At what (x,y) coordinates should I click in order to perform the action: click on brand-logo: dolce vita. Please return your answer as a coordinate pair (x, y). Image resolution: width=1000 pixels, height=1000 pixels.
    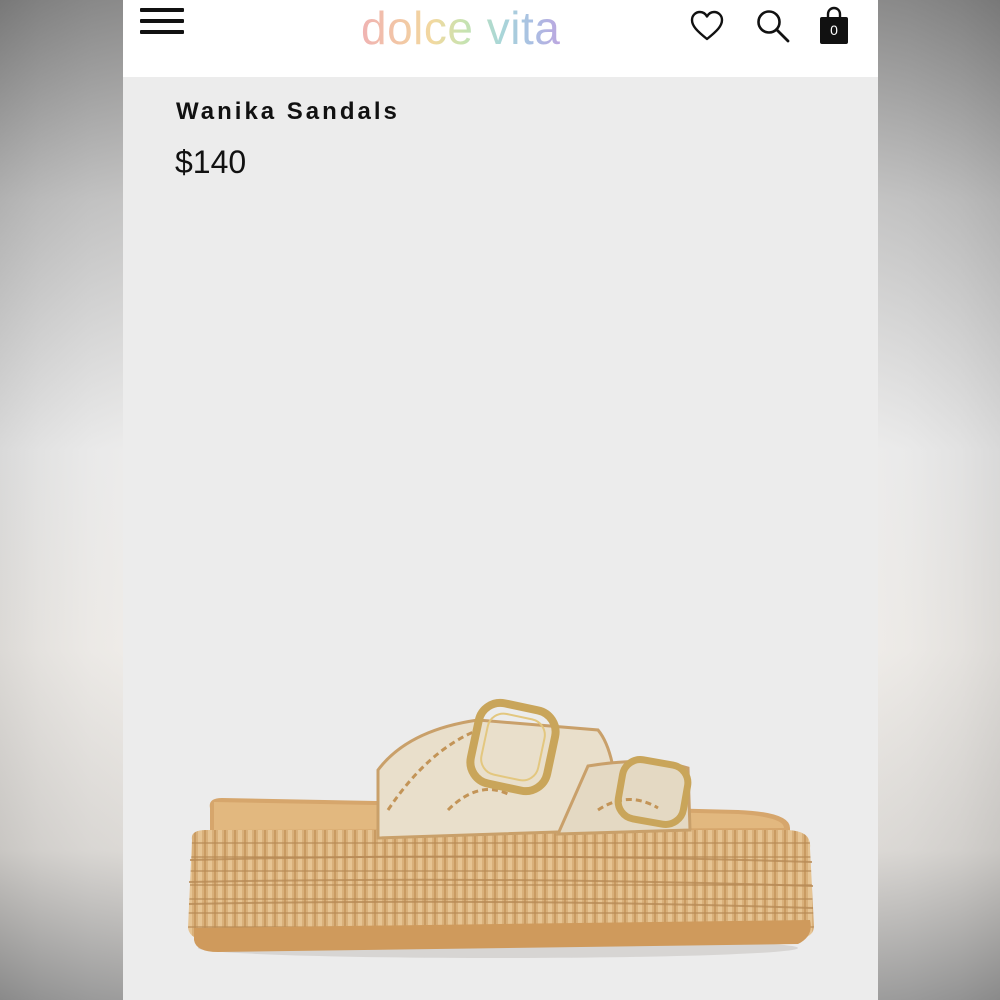
    Looking at the image, I should click on (460, 30).